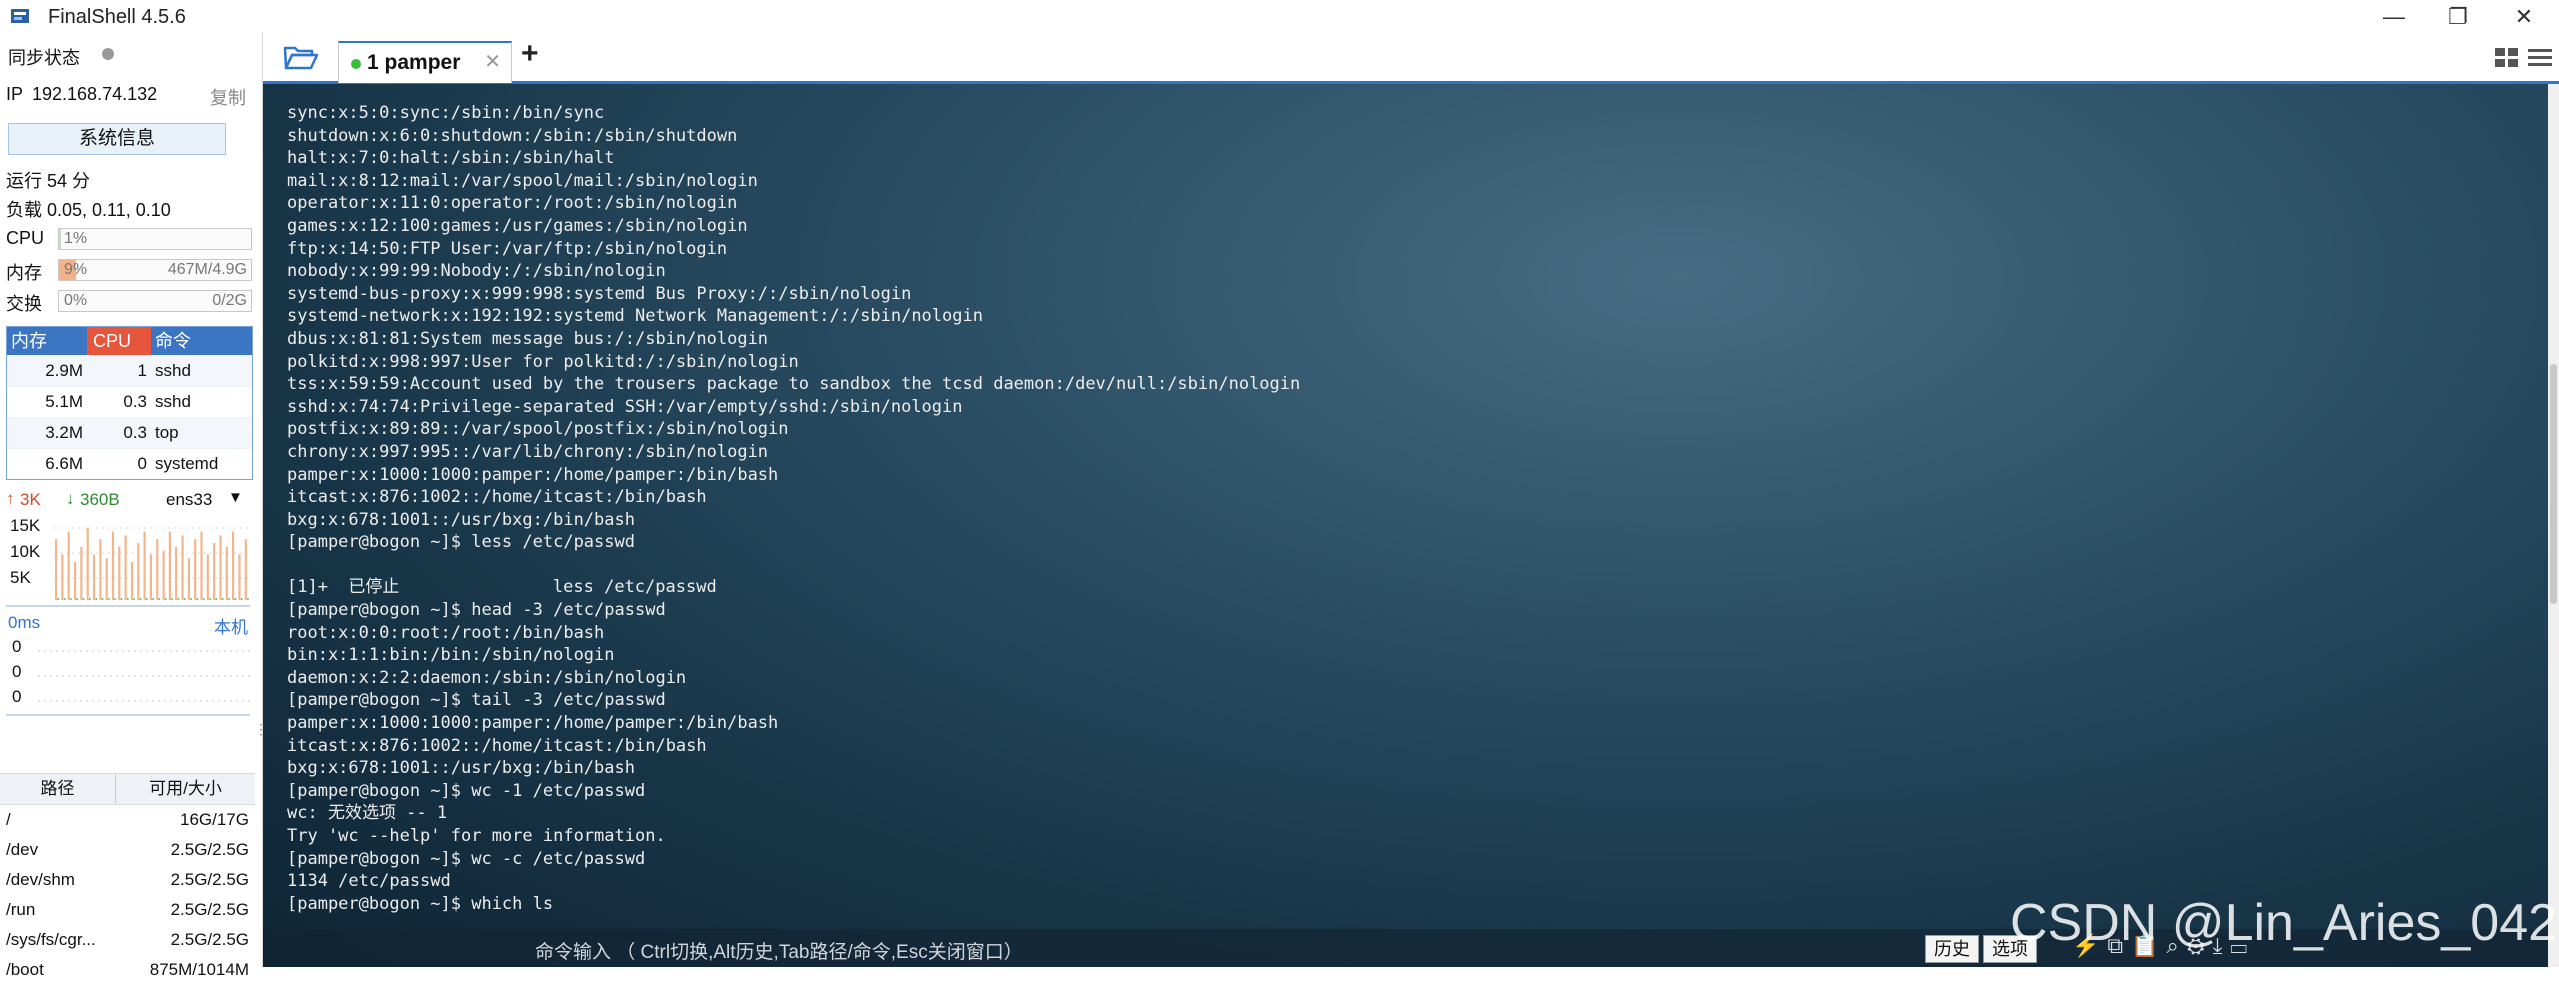  What do you see at coordinates (129, 432) in the screenshot?
I see `process-row: 3.2M 0.3 top` at bounding box center [129, 432].